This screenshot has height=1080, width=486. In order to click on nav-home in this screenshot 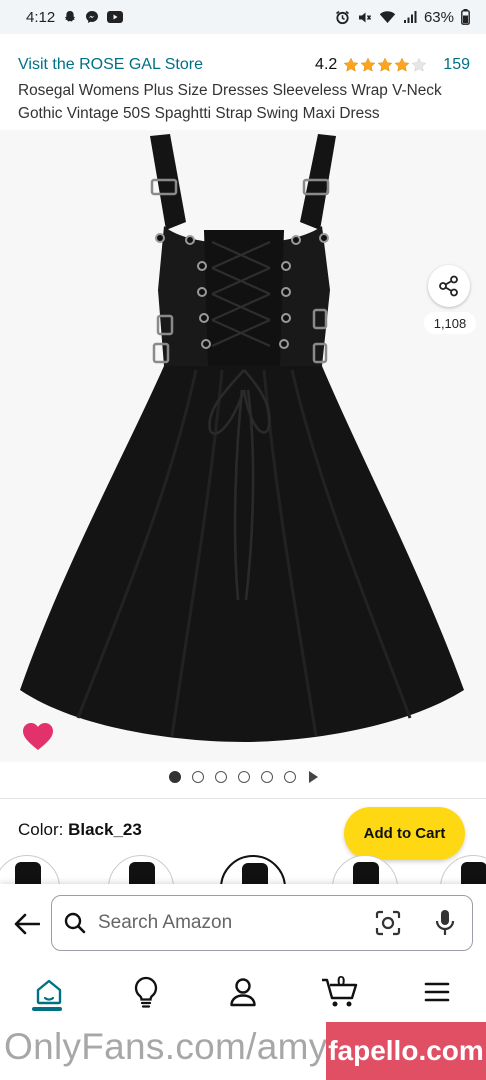, I will do `click(48, 992)`.